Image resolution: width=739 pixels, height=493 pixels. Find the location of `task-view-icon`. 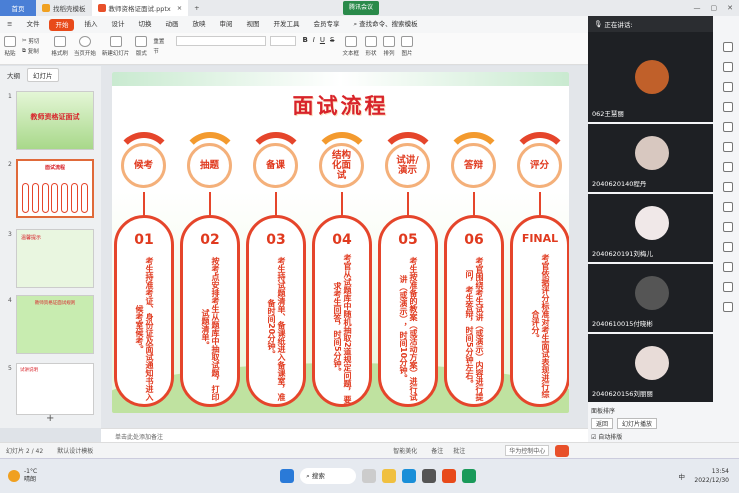

task-view-icon is located at coordinates (369, 476).